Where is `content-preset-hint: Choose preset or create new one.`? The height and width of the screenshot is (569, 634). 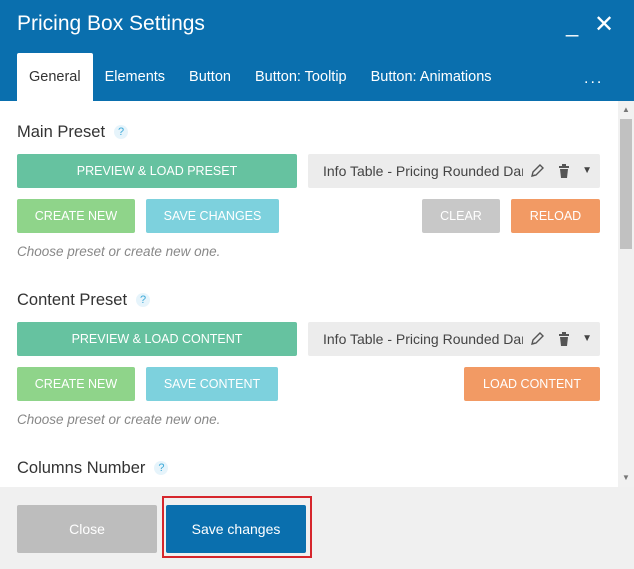 content-preset-hint: Choose preset or create new one. is located at coordinates (119, 419).